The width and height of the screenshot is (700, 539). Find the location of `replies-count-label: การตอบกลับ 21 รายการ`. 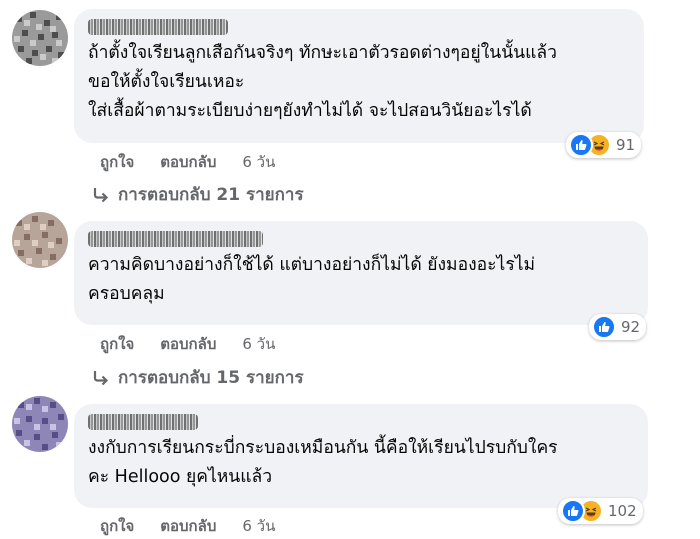

replies-count-label: การตอบกลับ 21 รายการ is located at coordinates (211, 194).